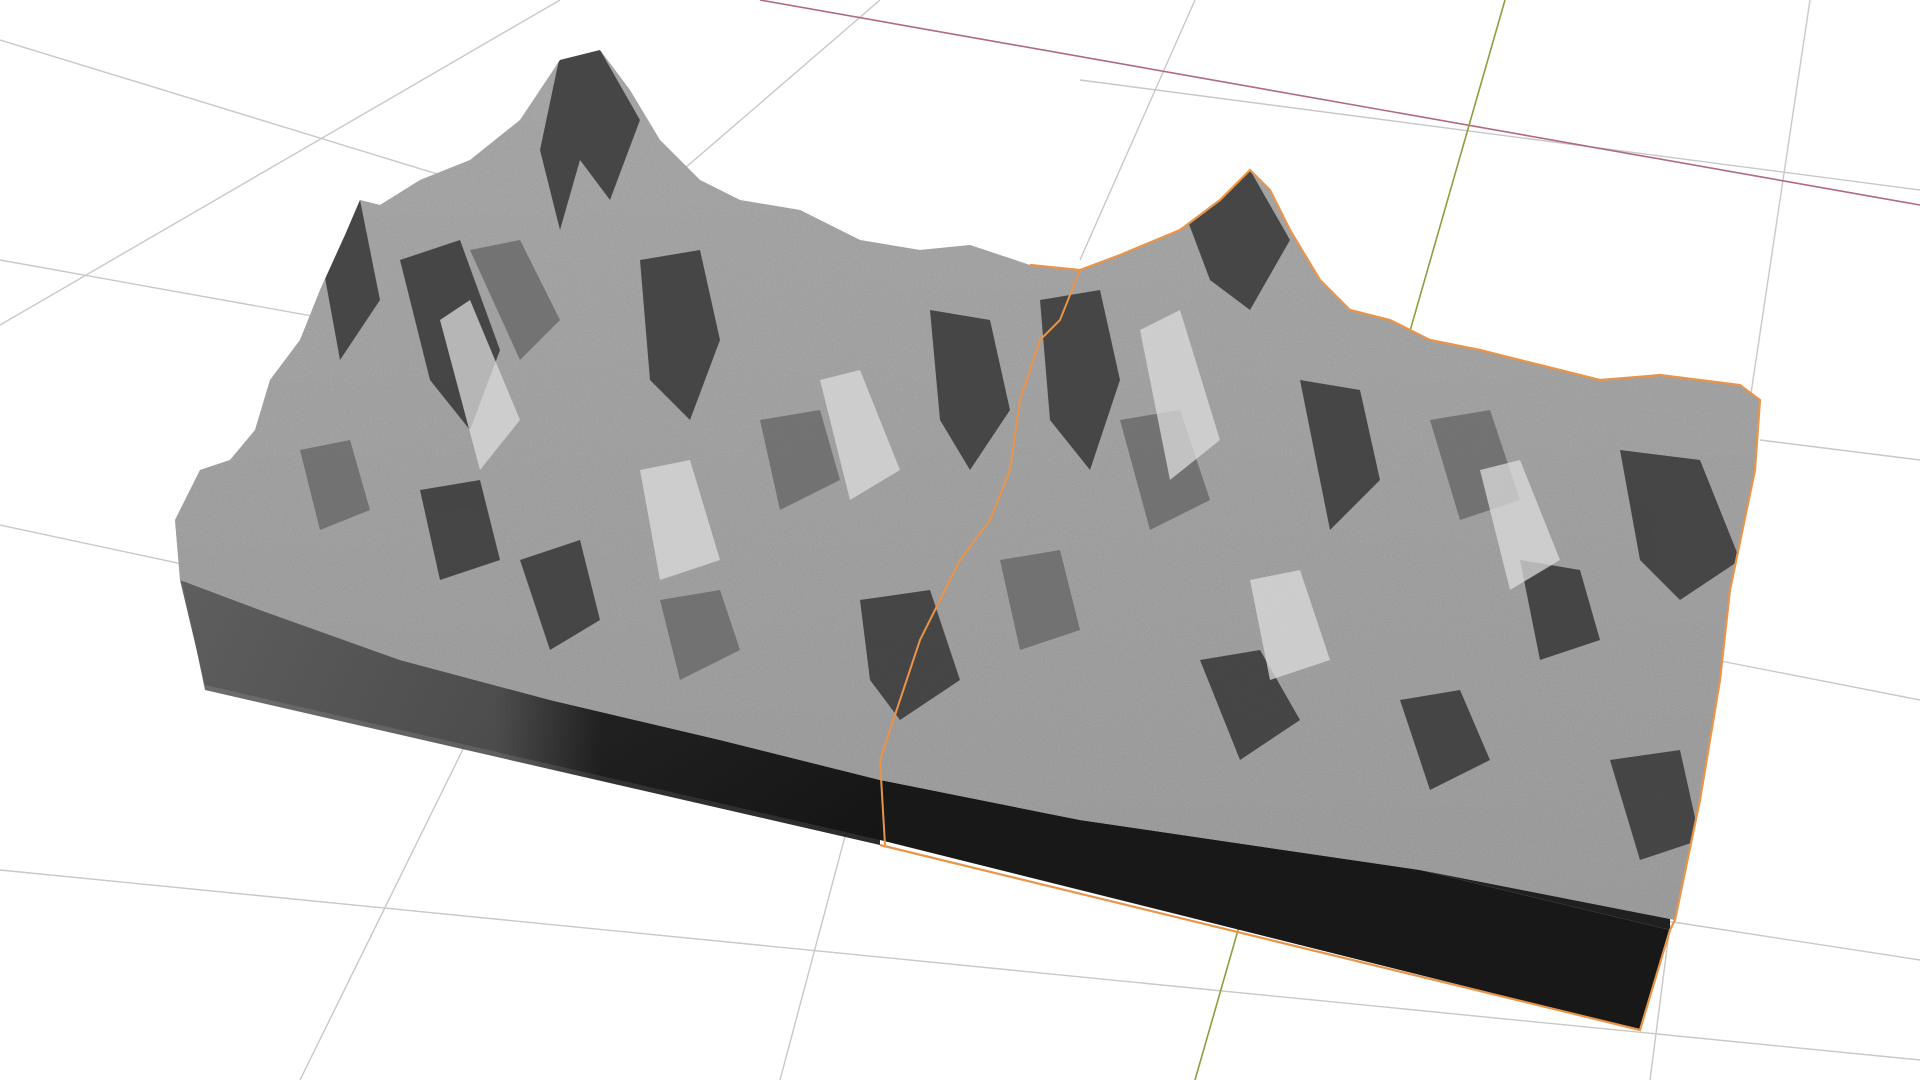 This screenshot has height=1080, width=1920. I want to click on x-axis-line, so click(1339, 103).